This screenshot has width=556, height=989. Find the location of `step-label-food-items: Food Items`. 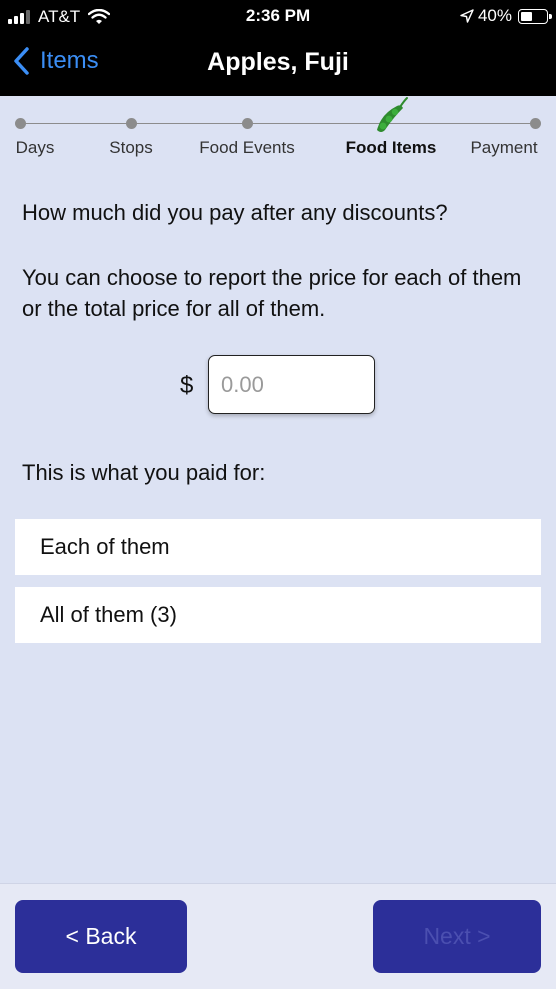

step-label-food-items: Food Items is located at coordinates (391, 148).